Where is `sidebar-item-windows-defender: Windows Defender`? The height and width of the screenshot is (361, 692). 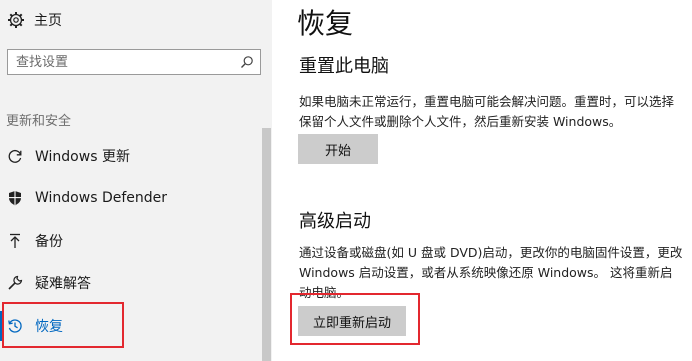
sidebar-item-windows-defender: Windows Defender is located at coordinates (131, 198).